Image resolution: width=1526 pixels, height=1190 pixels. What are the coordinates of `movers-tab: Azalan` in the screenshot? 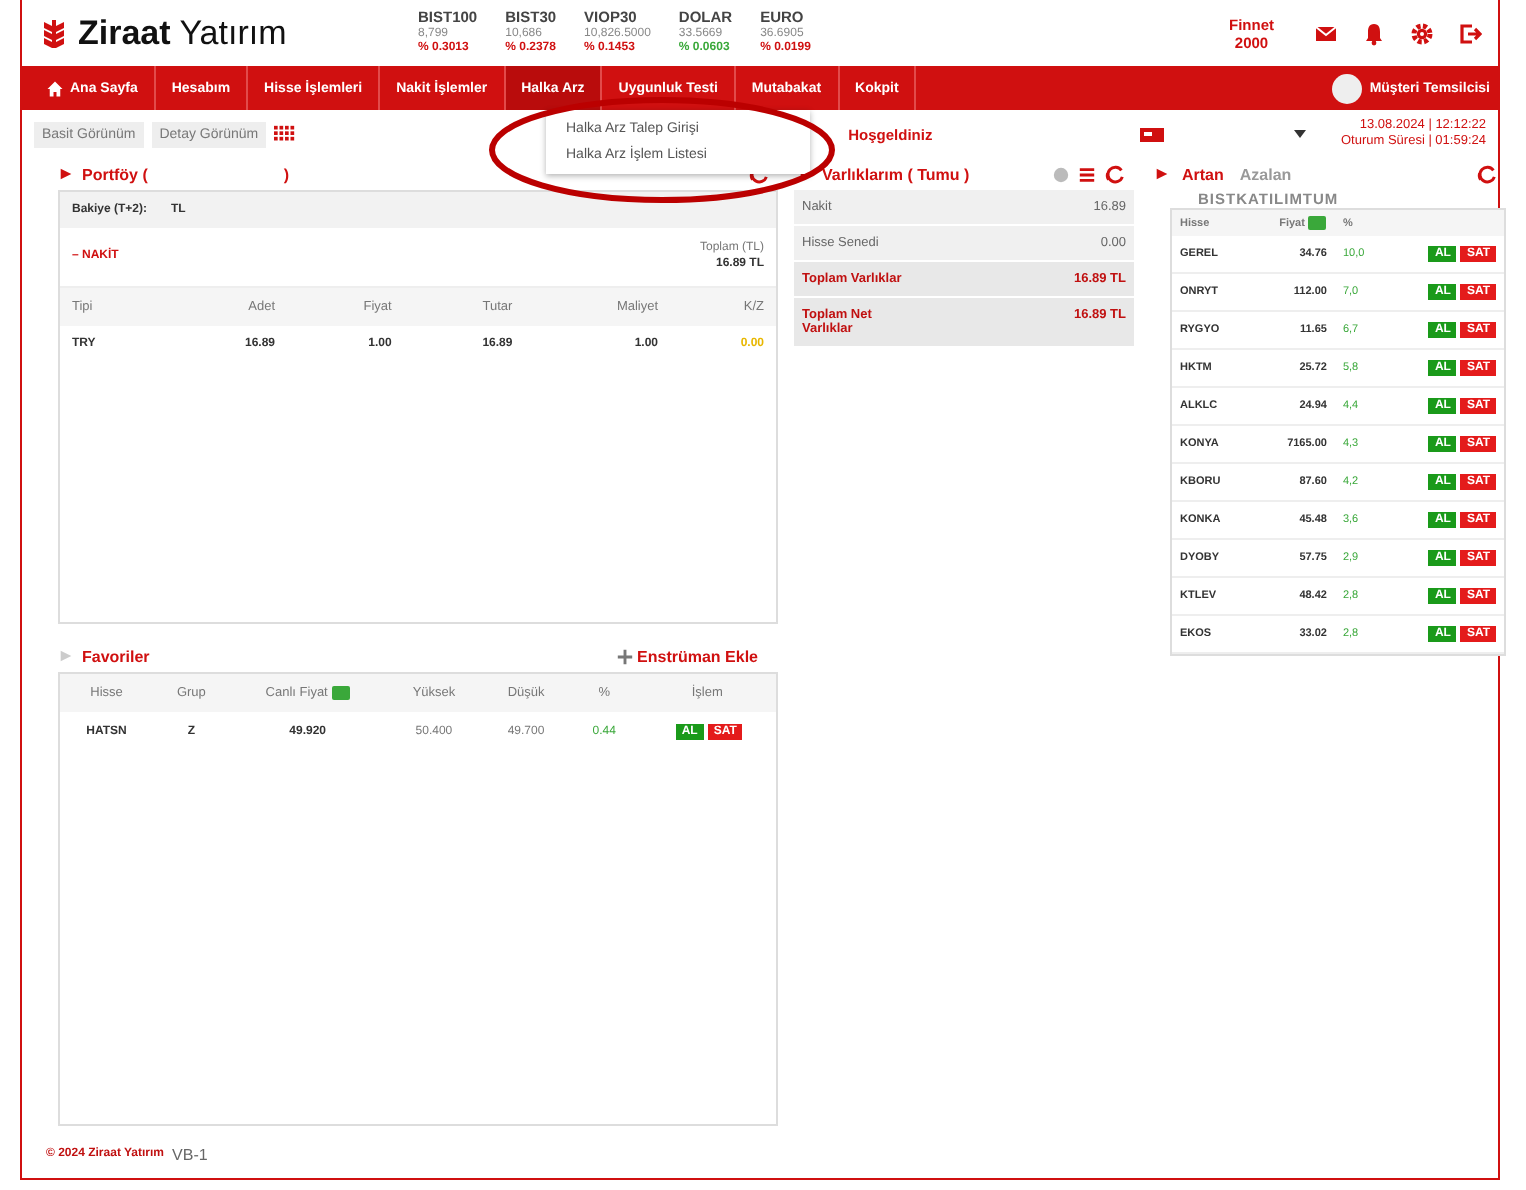 It's located at (1265, 174).